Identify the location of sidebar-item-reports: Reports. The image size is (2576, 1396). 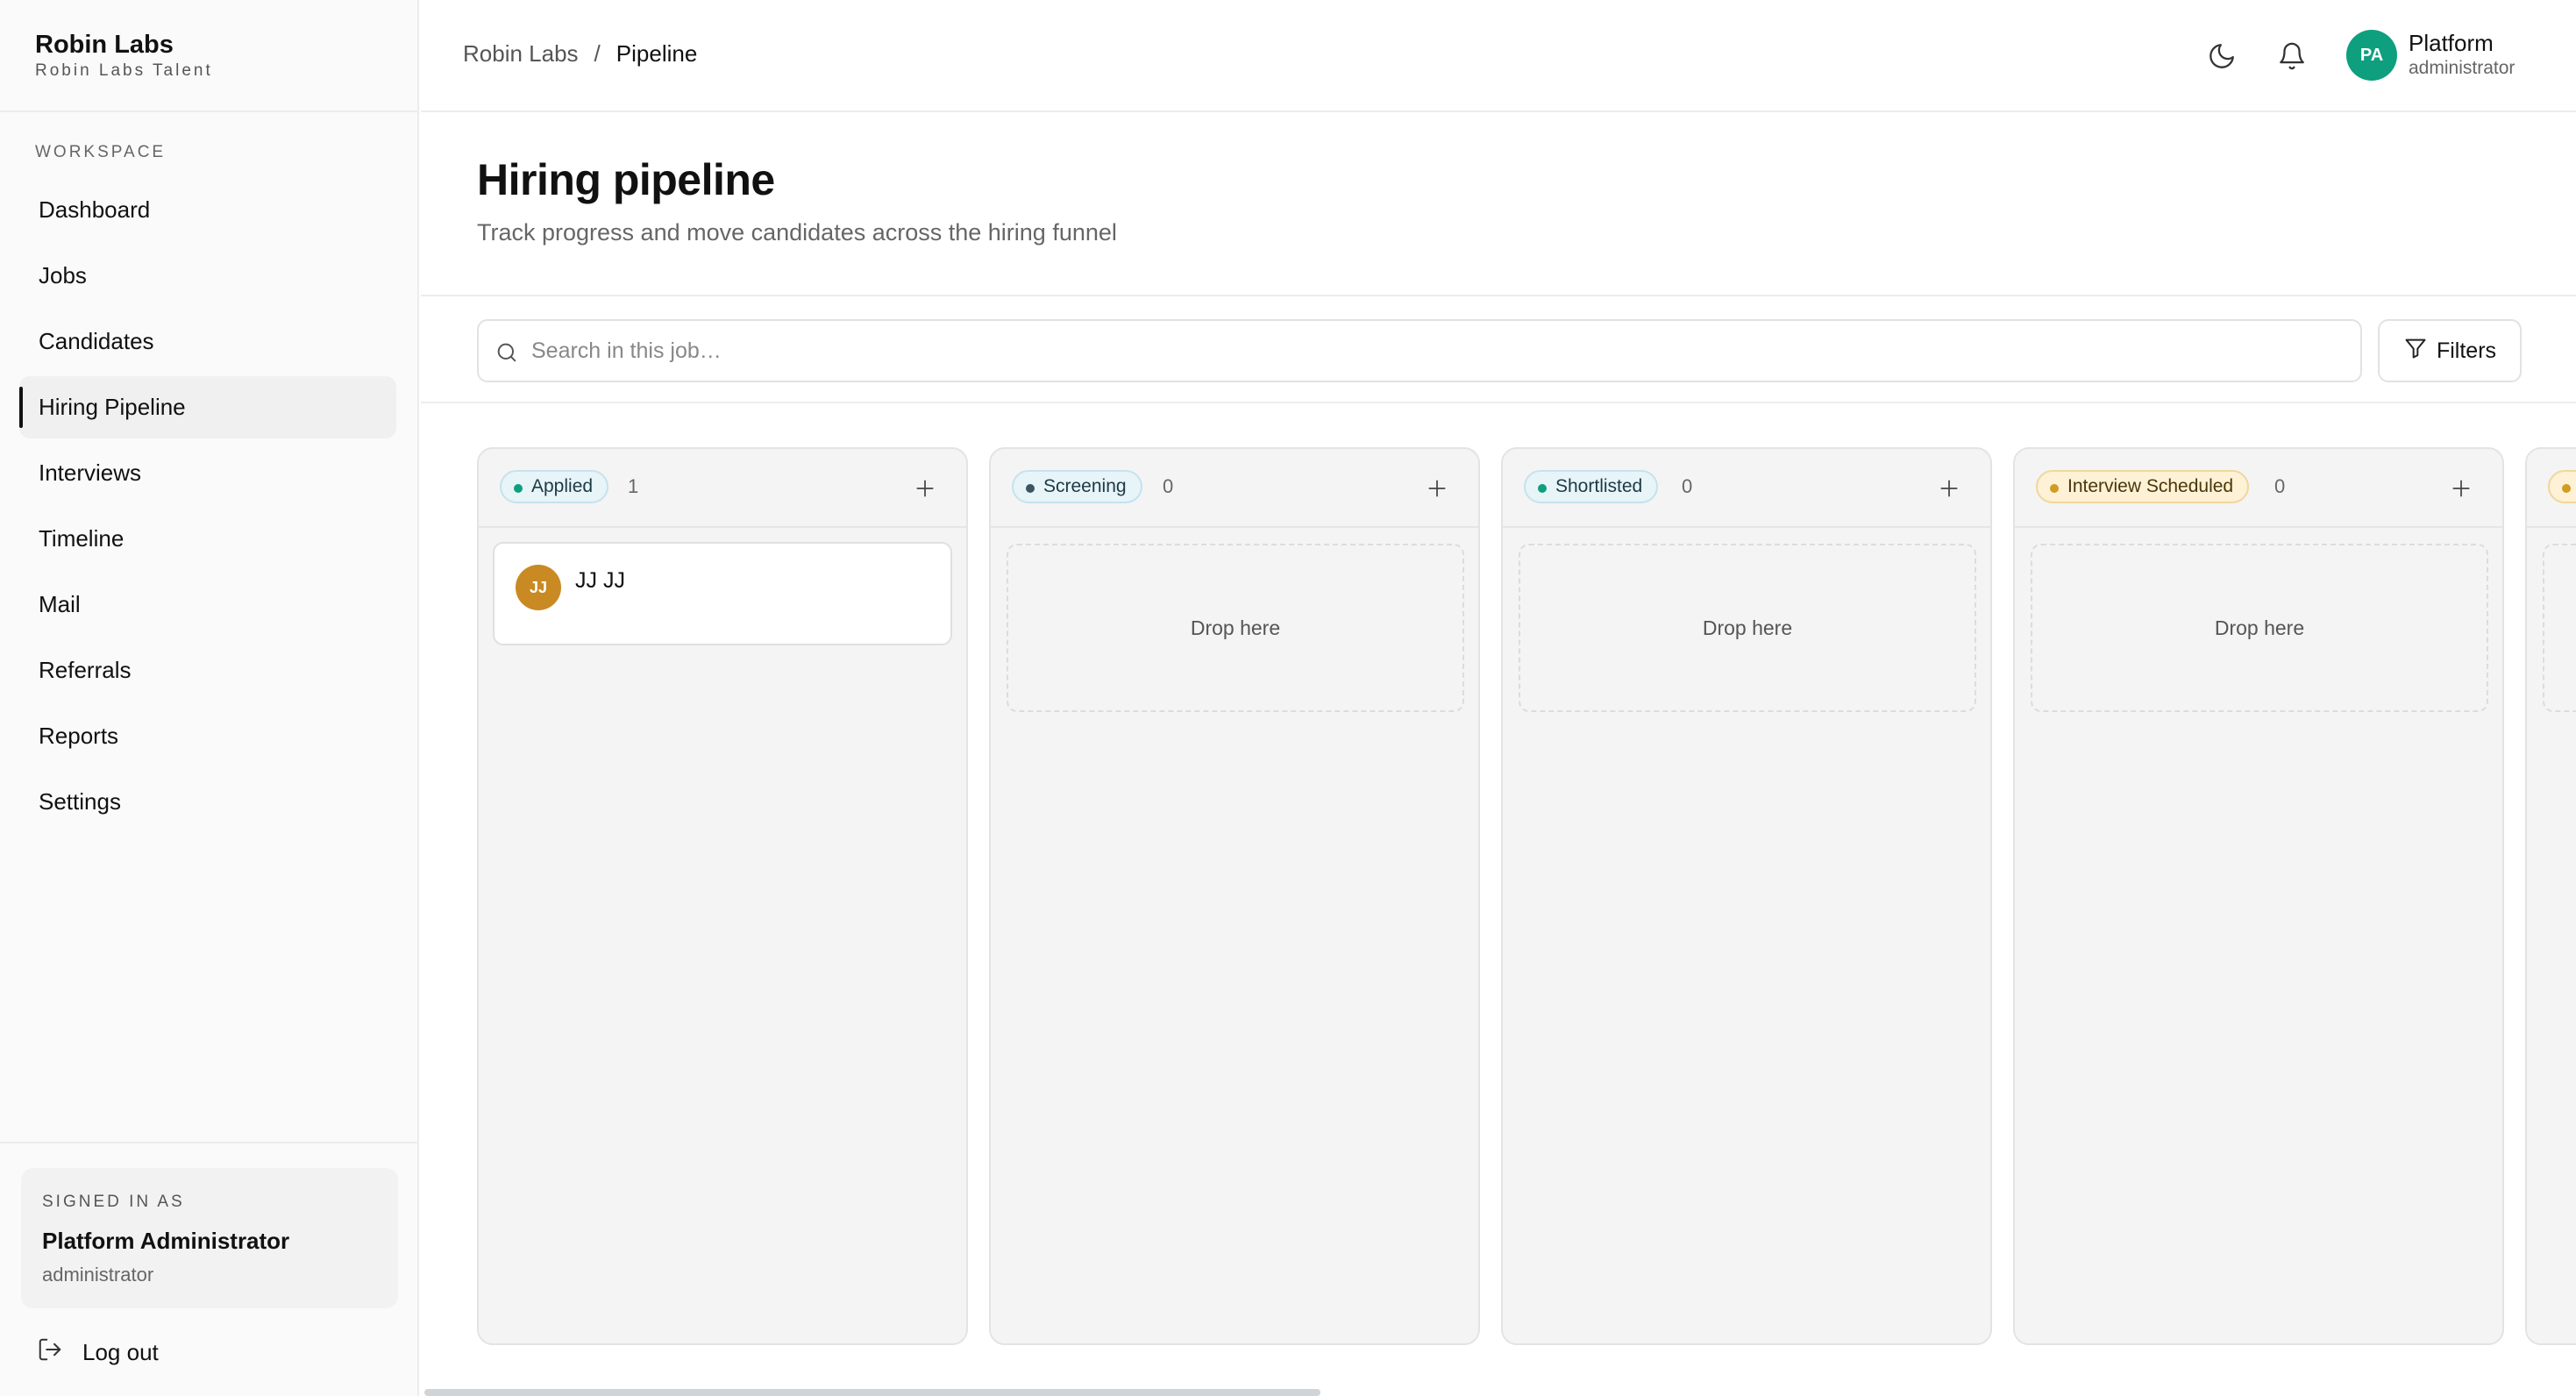
(207, 736).